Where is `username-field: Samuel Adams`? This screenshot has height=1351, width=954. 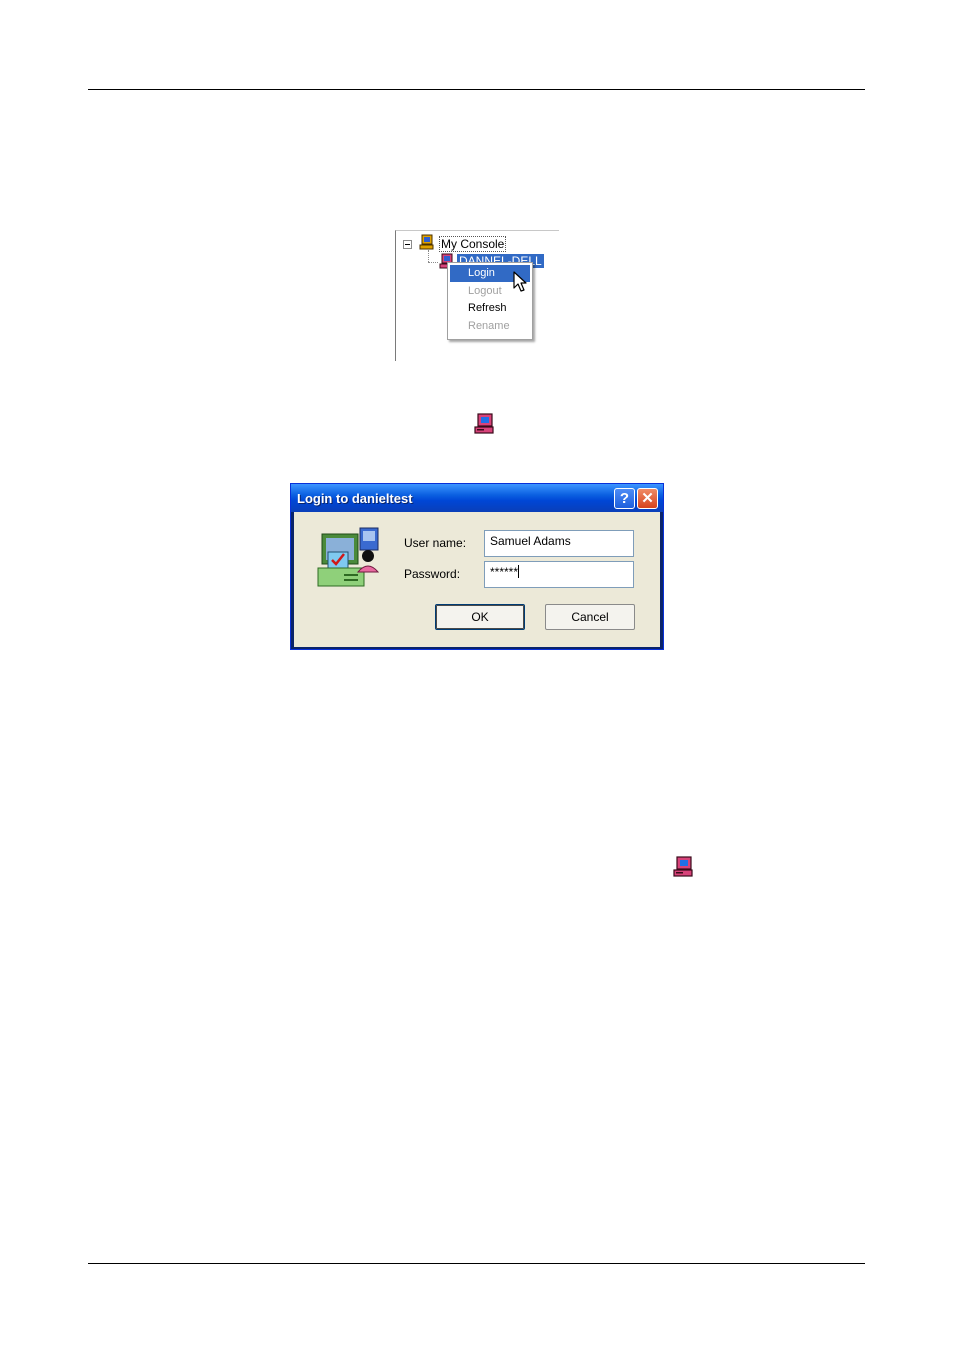
username-field: Samuel Adams is located at coordinates (559, 543).